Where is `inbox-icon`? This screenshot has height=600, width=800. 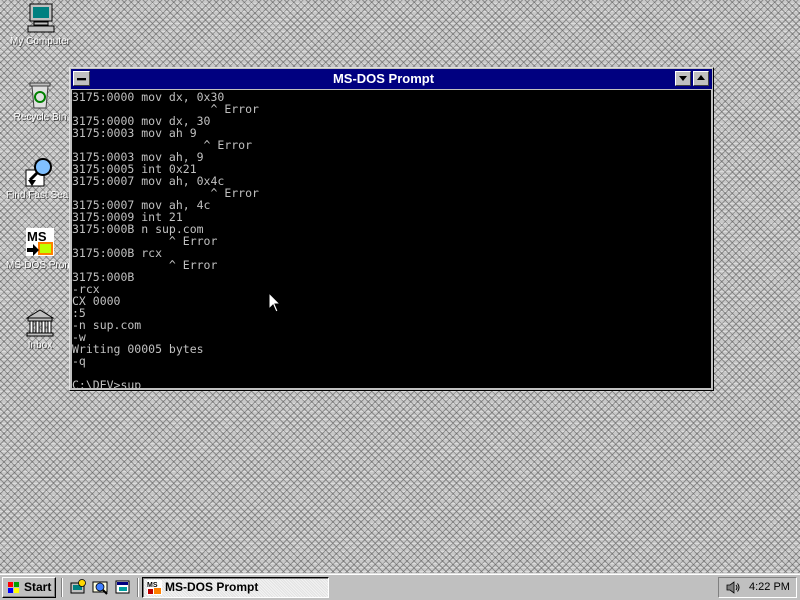
inbox-icon is located at coordinates (40, 322).